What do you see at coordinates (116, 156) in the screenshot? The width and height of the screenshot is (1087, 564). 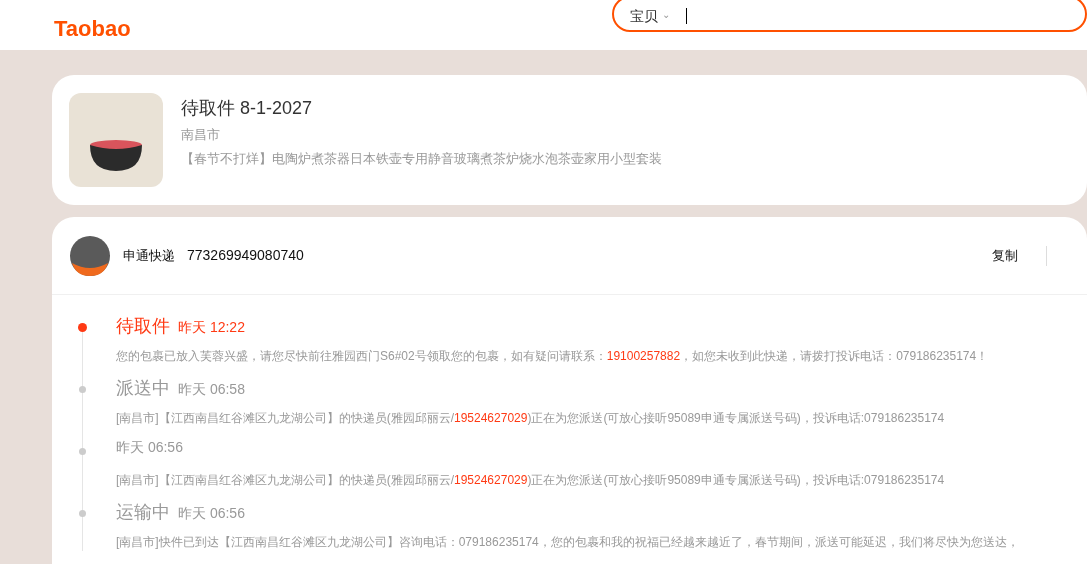 I see `pot-drawing` at bounding box center [116, 156].